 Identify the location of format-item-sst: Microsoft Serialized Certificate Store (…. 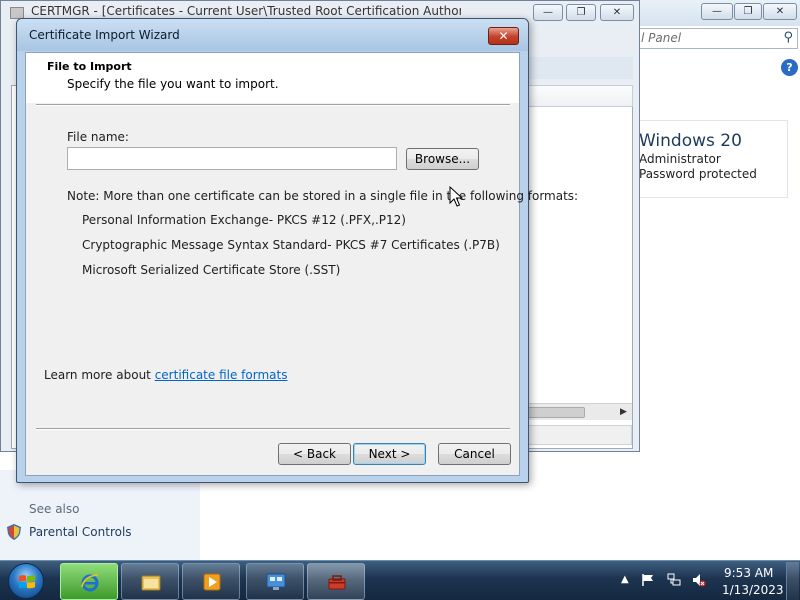
(211, 270).